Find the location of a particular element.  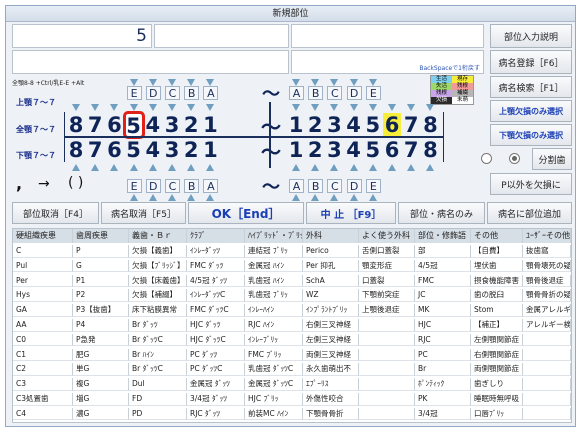

upper-right-tooth-6: 6 is located at coordinates (114, 125).